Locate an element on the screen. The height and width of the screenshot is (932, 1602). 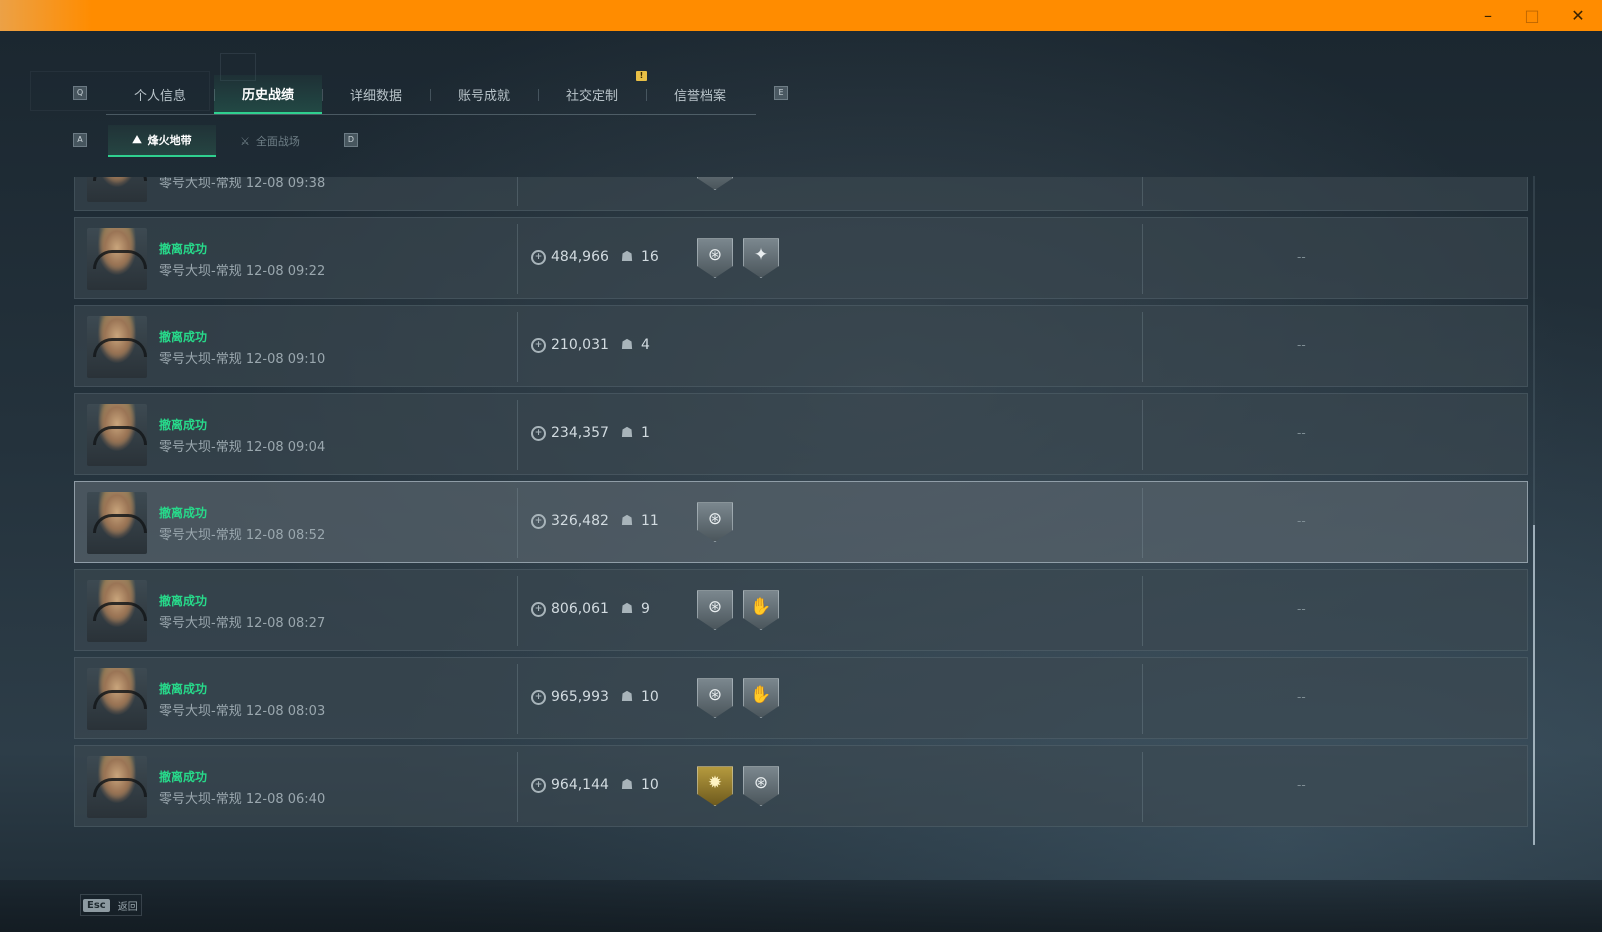
extracted-value: 965,993 is located at coordinates (580, 697).